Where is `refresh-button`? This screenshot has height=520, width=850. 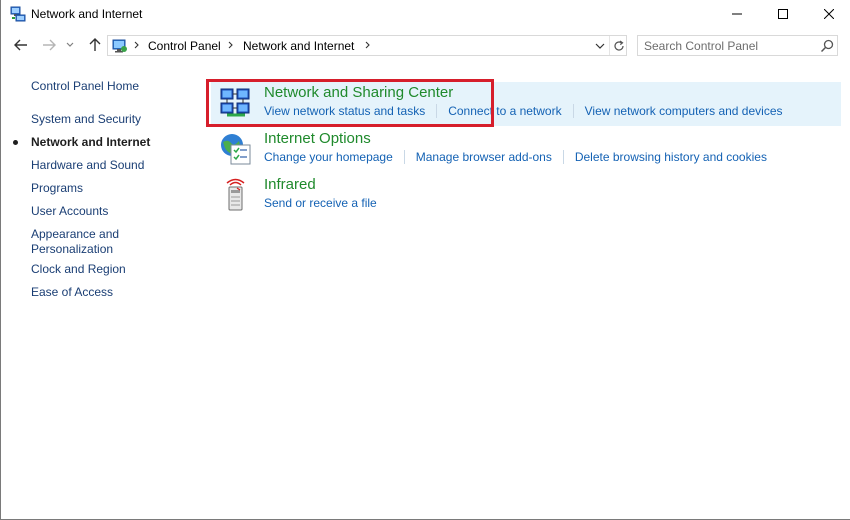
refresh-button is located at coordinates (618, 45).